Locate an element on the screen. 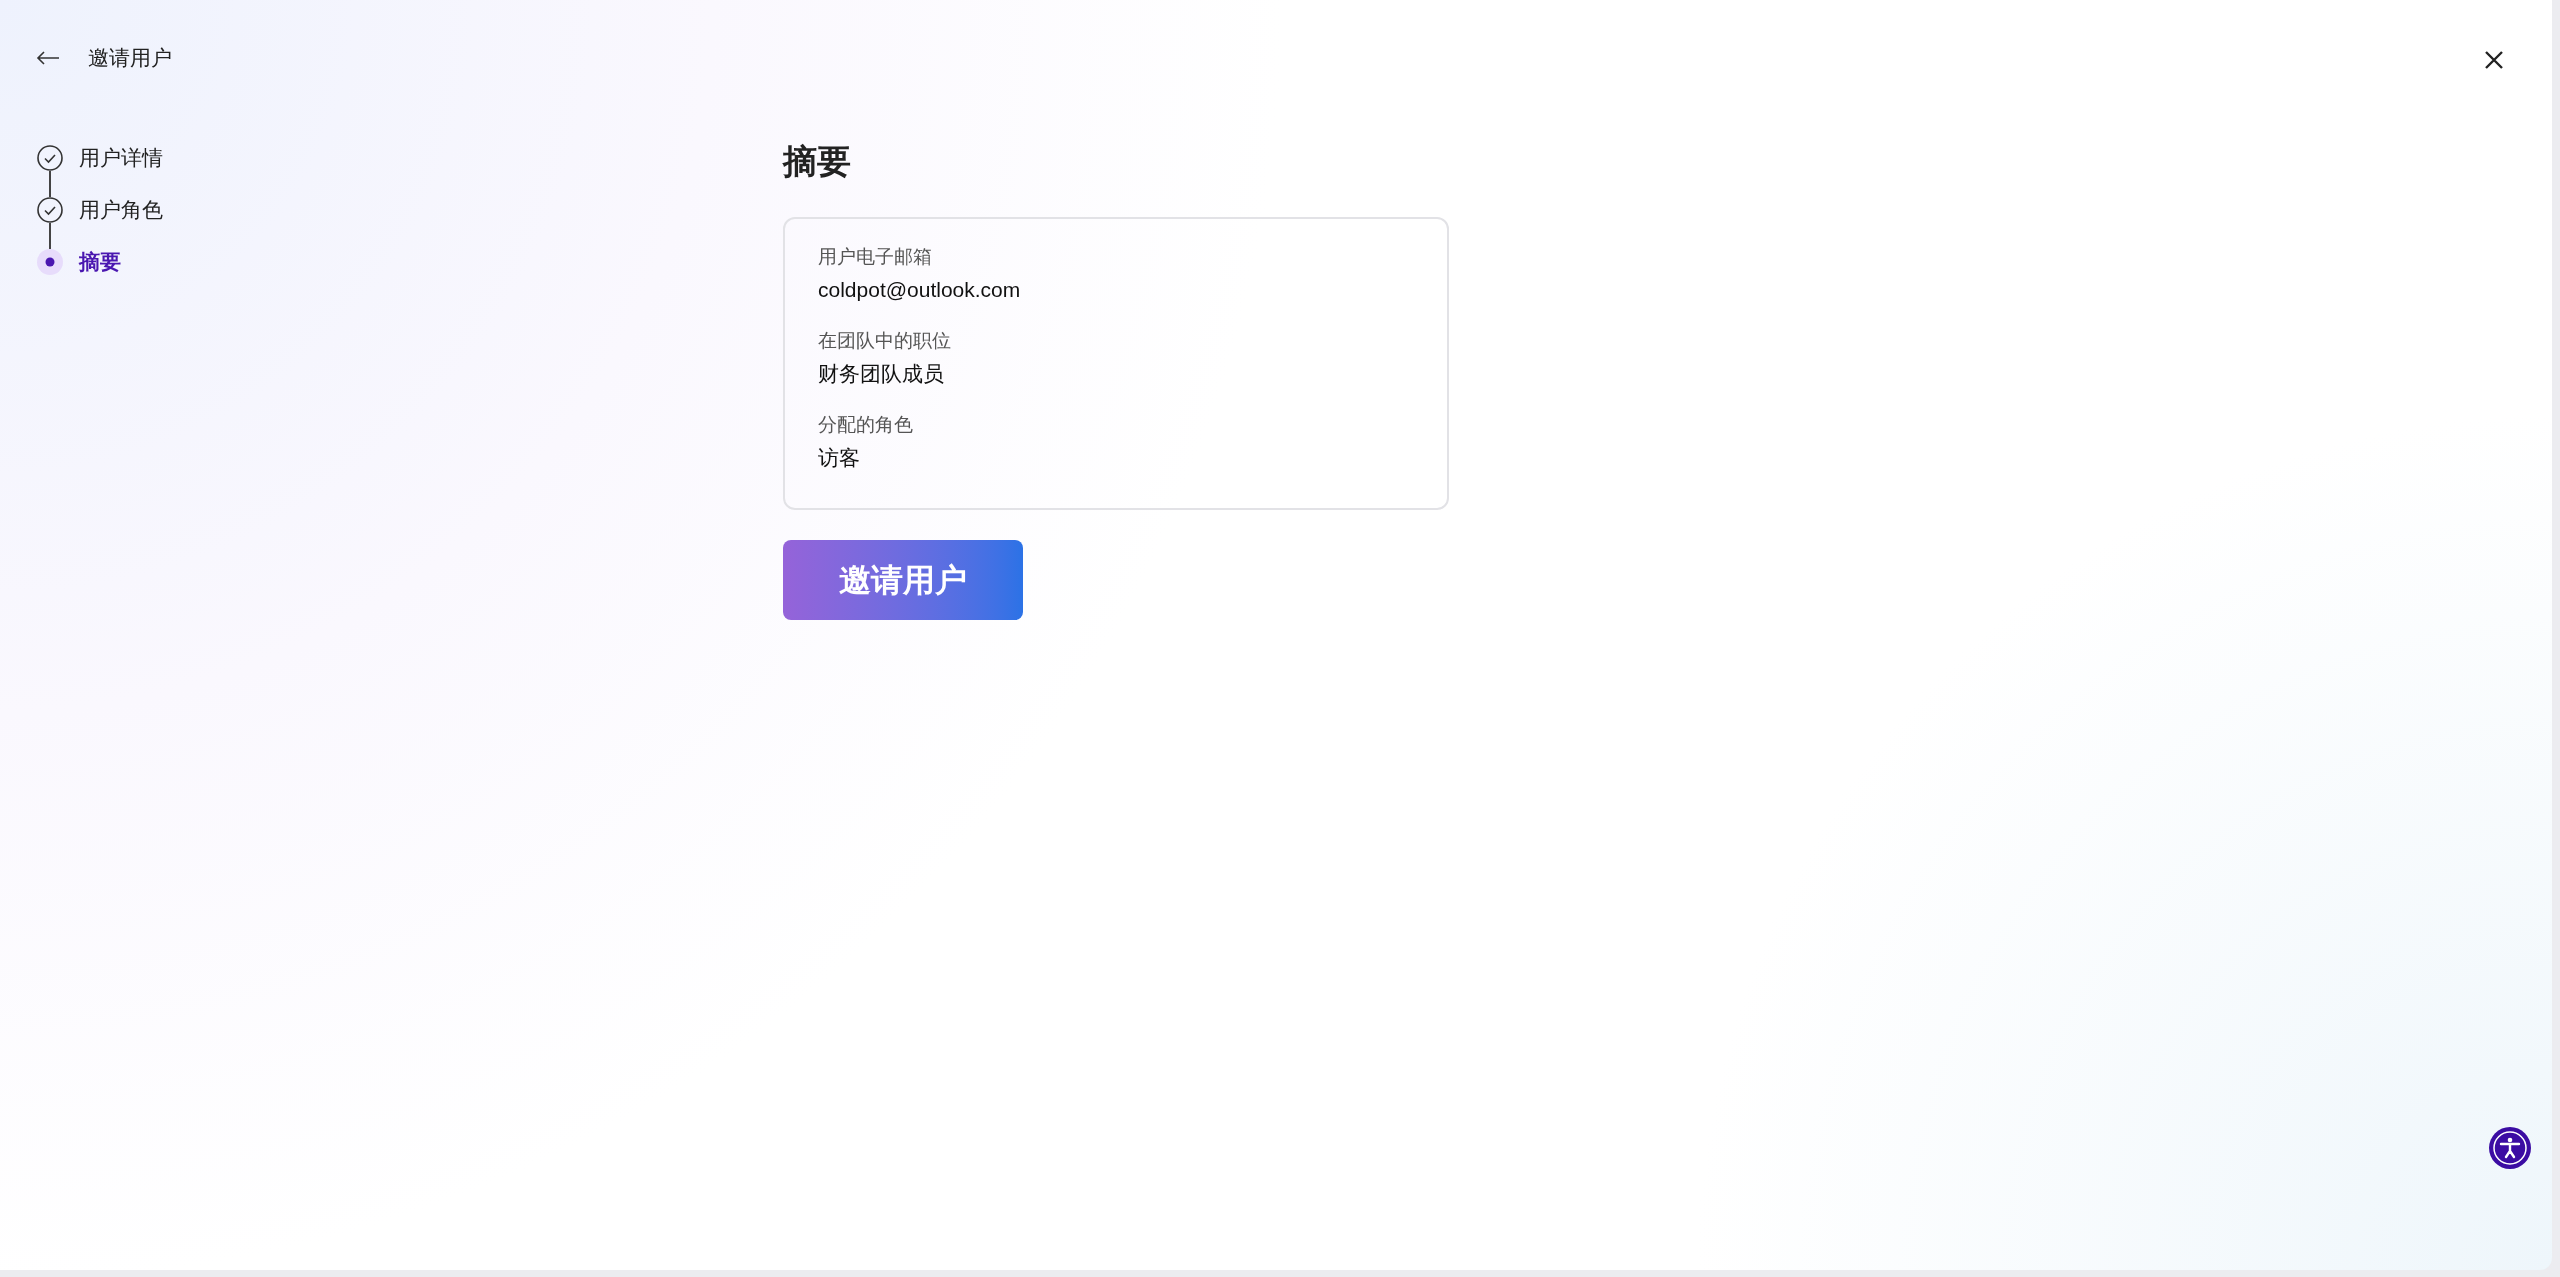 Image resolution: width=2560 pixels, height=1277 pixels. field-label: 在团队中的职位 is located at coordinates (885, 341).